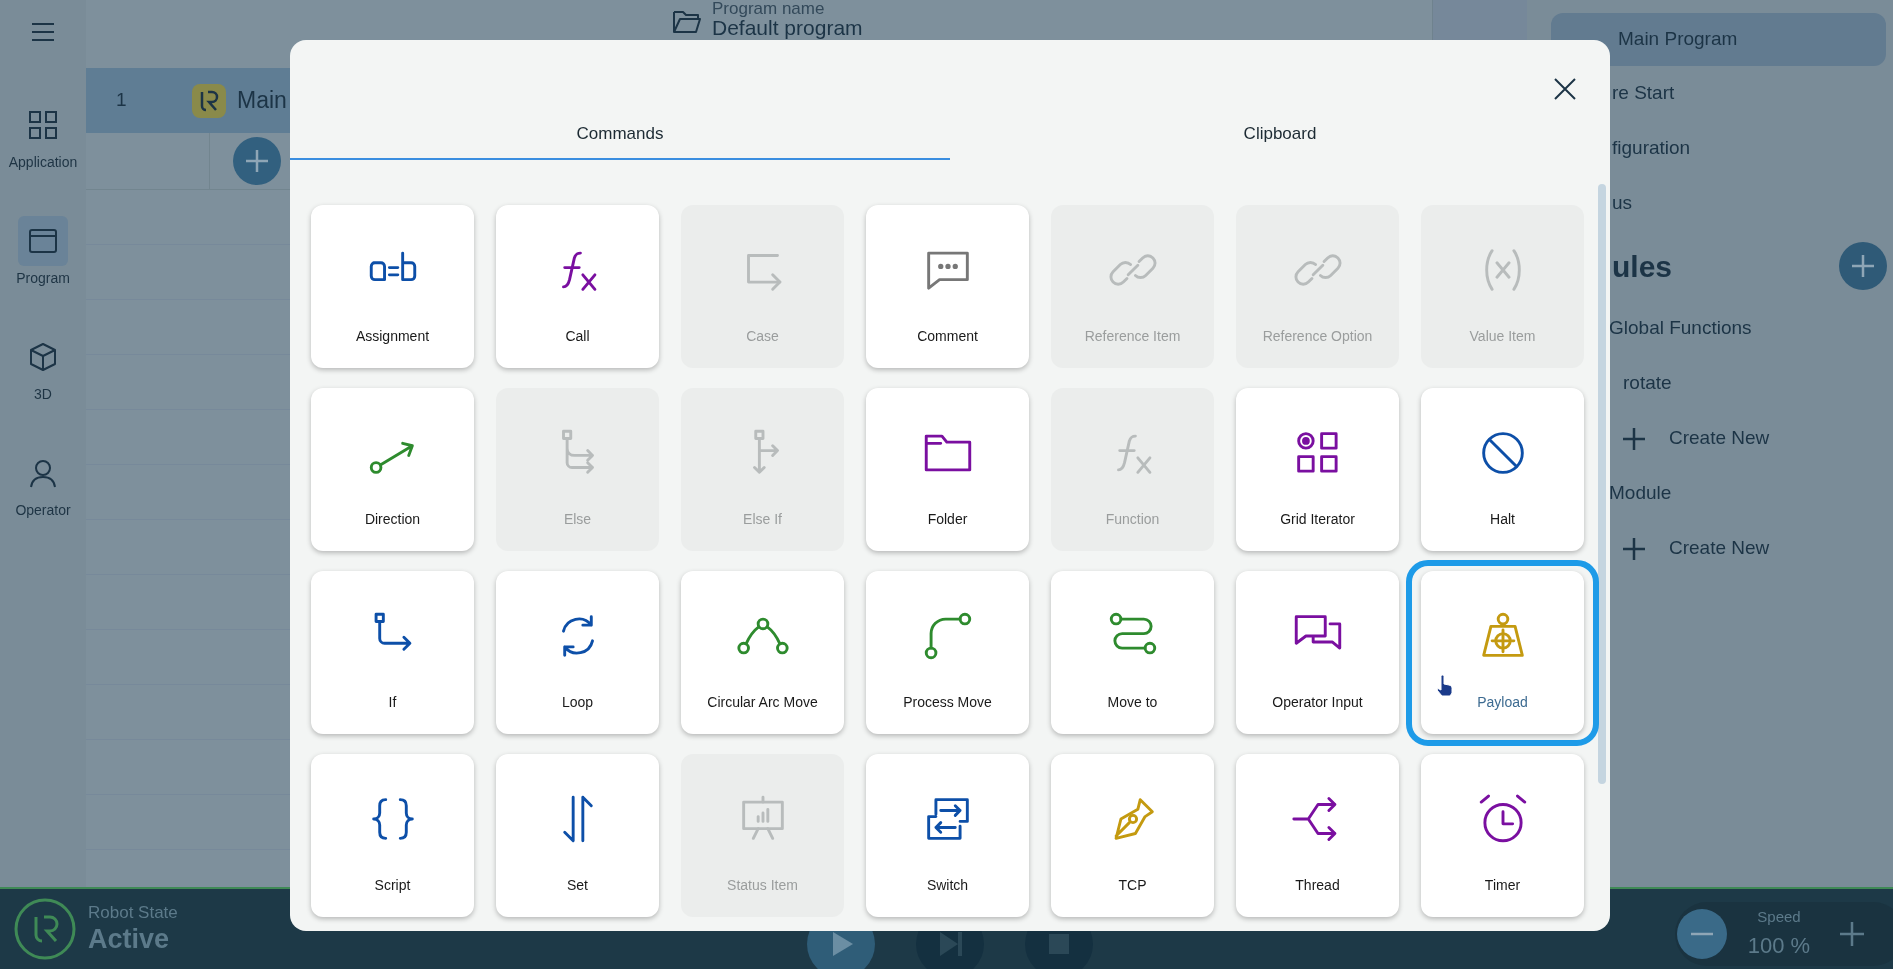 The width and height of the screenshot is (1893, 969). I want to click on nav-label: Operator, so click(43, 510).